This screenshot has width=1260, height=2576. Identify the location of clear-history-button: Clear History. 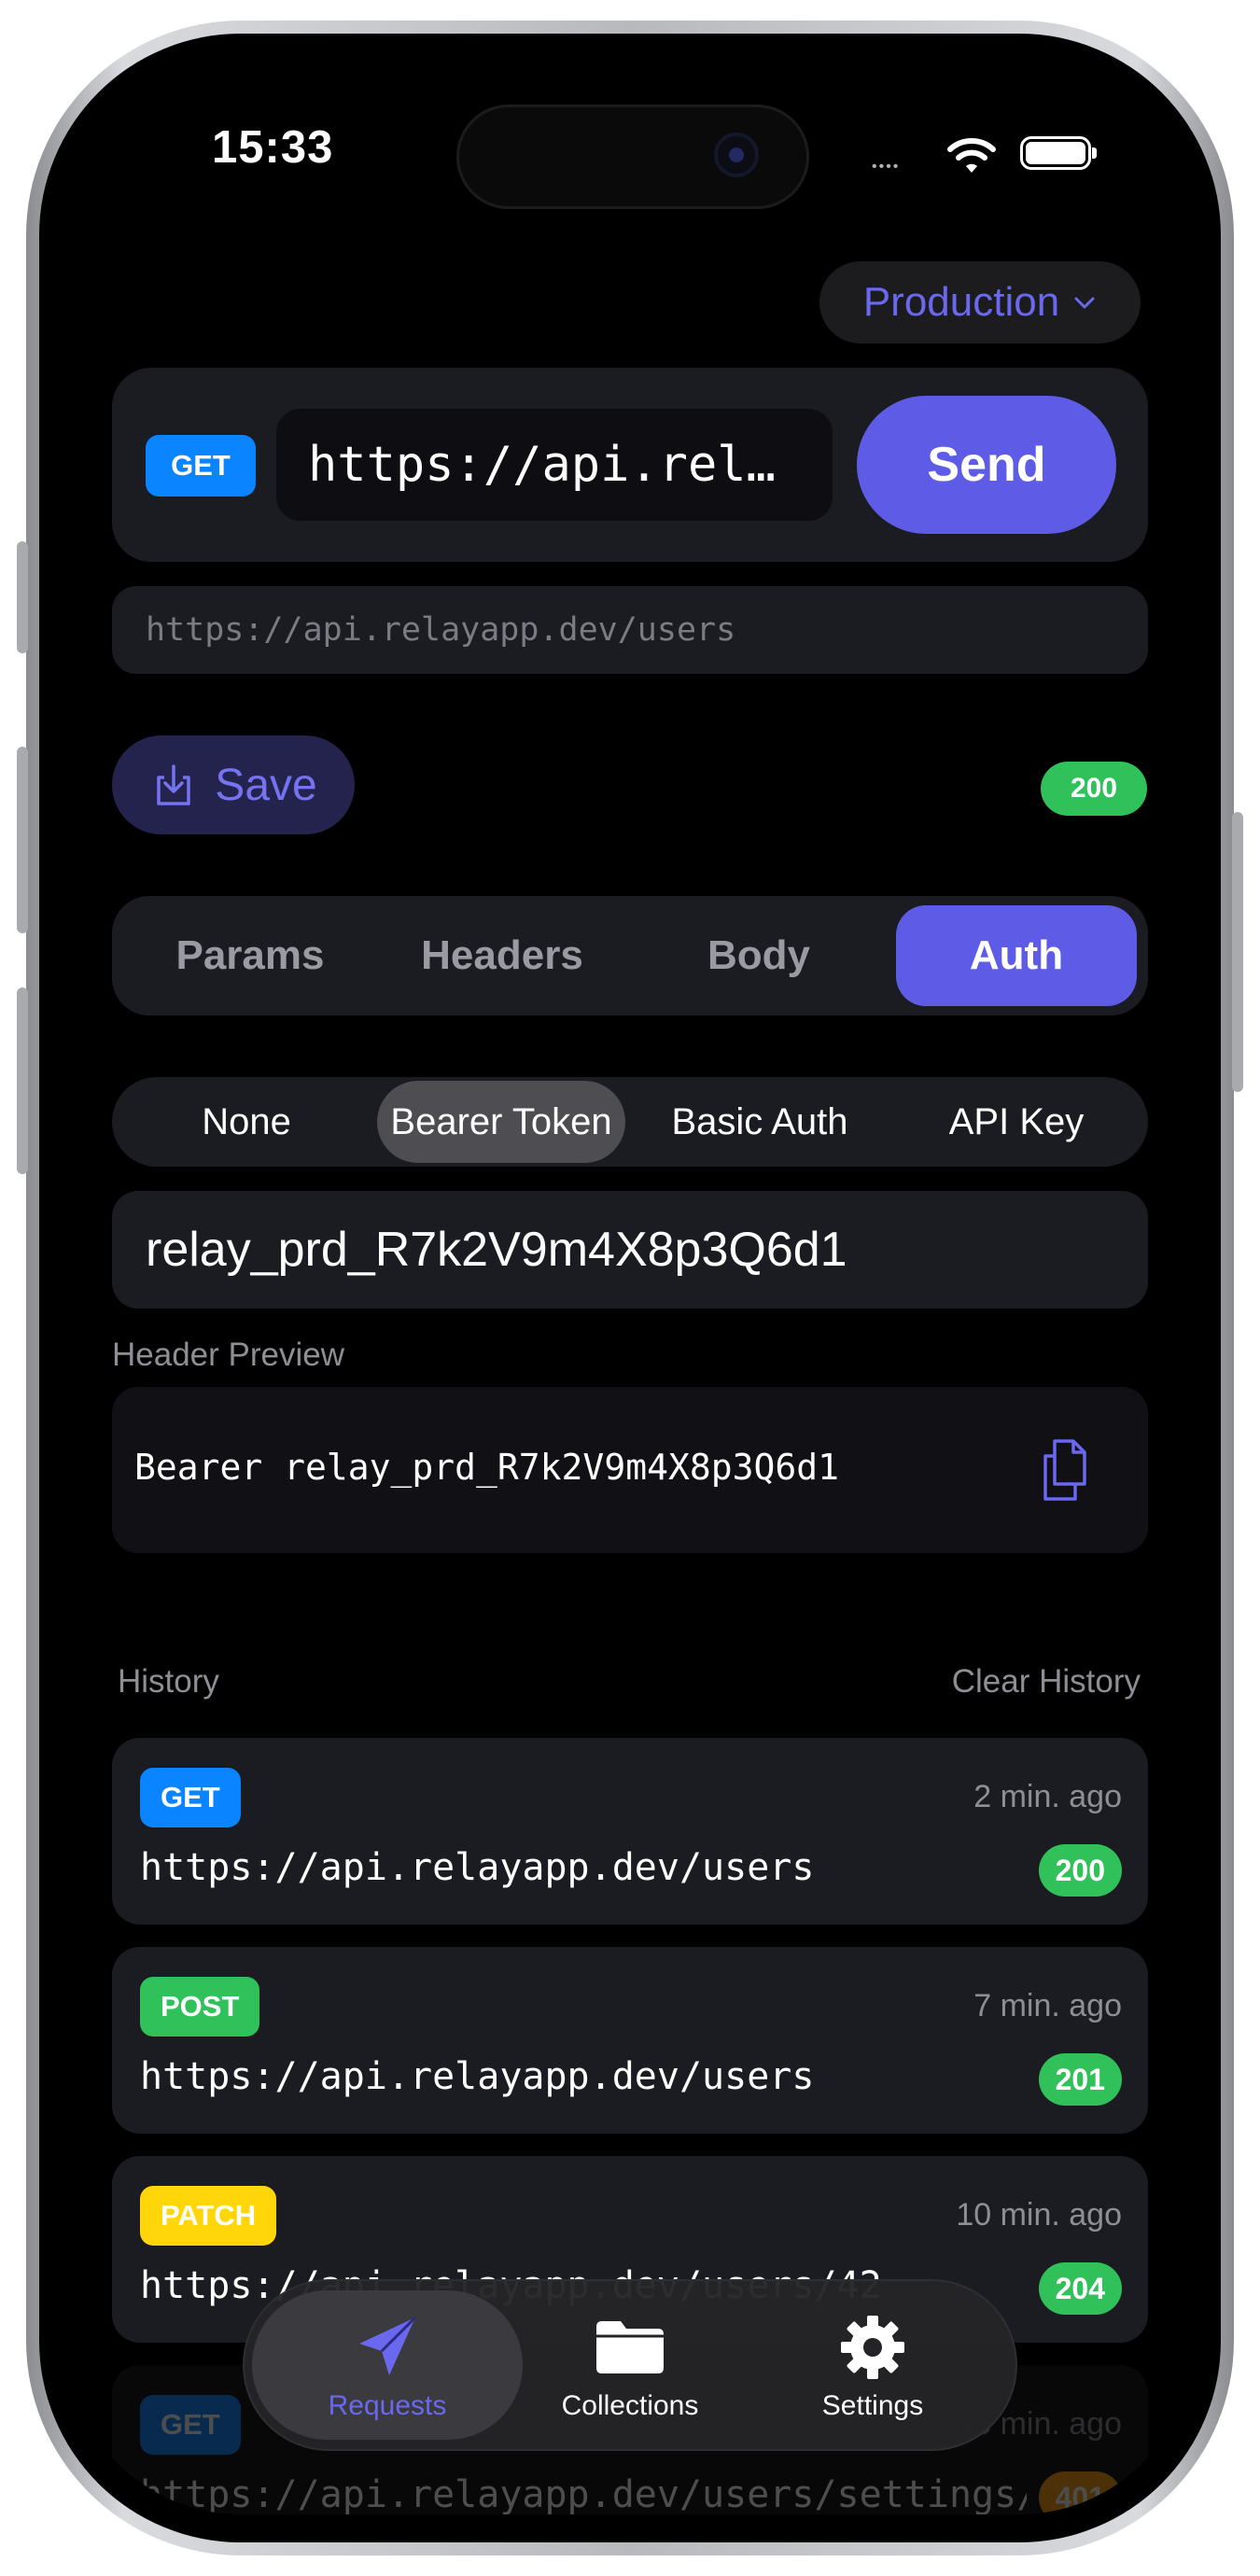
(1046, 1682).